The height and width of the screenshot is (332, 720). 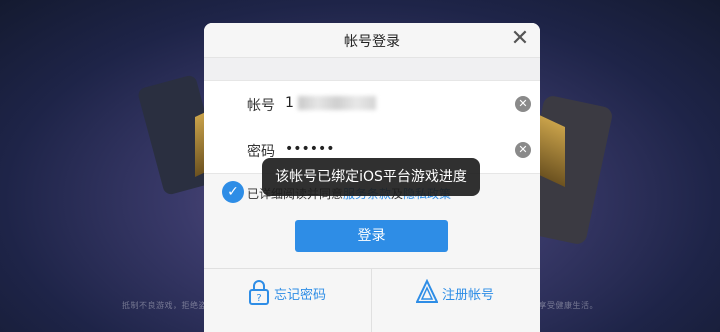 I want to click on dialog-header: 帐号登录 ✕, so click(x=372, y=40).